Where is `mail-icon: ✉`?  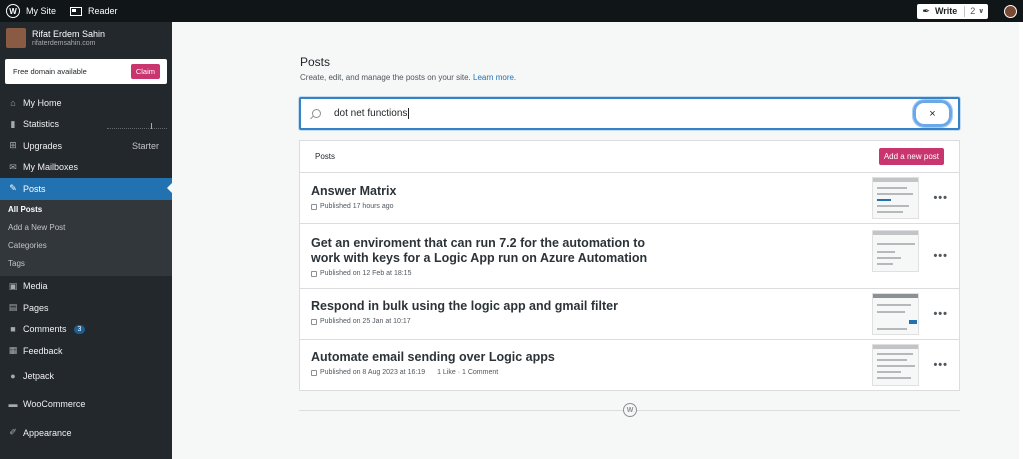 mail-icon: ✉ is located at coordinates (13, 166).